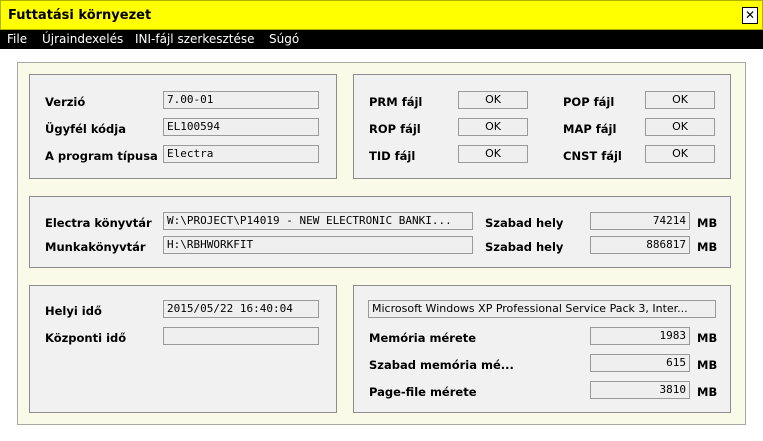 The image size is (763, 441). What do you see at coordinates (750, 15) in the screenshot?
I see `close-icon: ✕` at bounding box center [750, 15].